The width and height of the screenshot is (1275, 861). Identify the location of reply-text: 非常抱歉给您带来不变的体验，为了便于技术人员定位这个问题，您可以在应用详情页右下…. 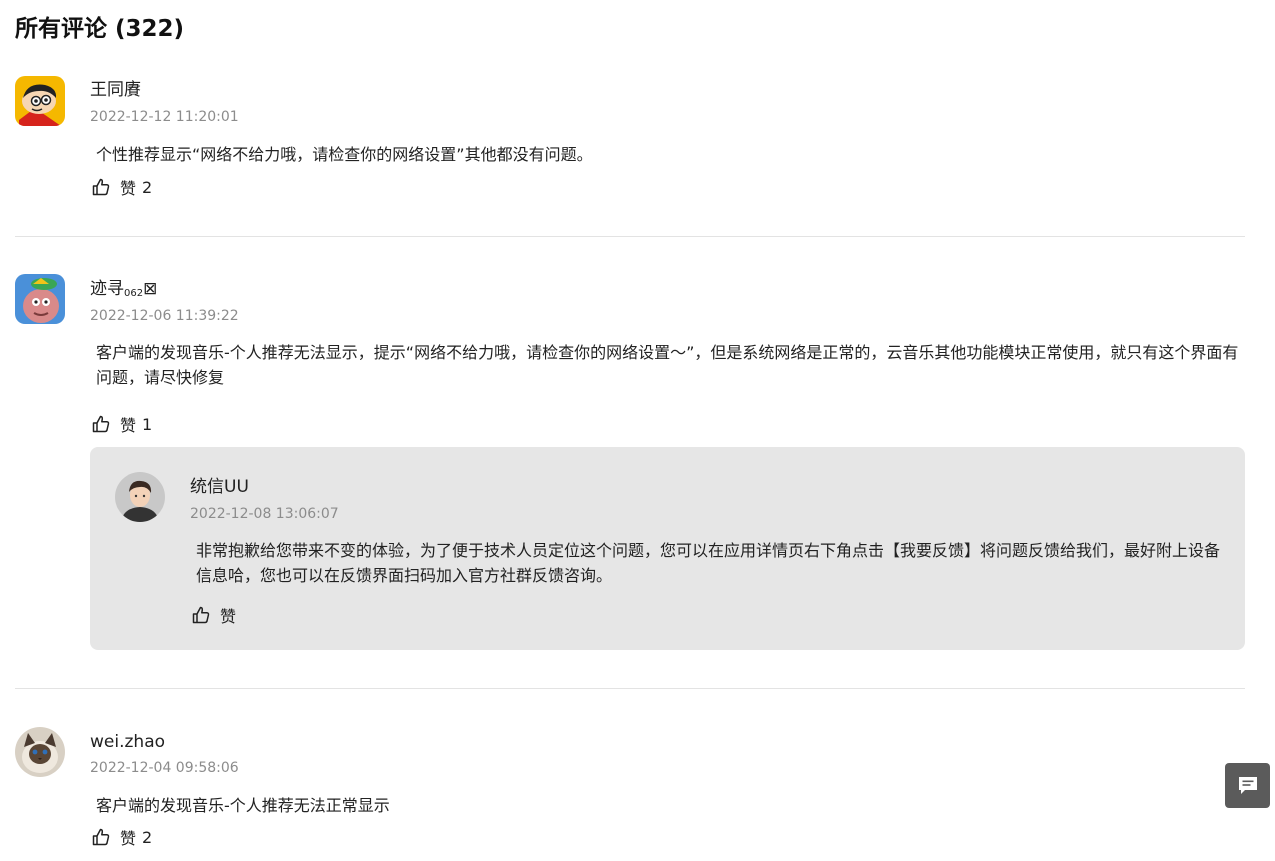
(708, 563).